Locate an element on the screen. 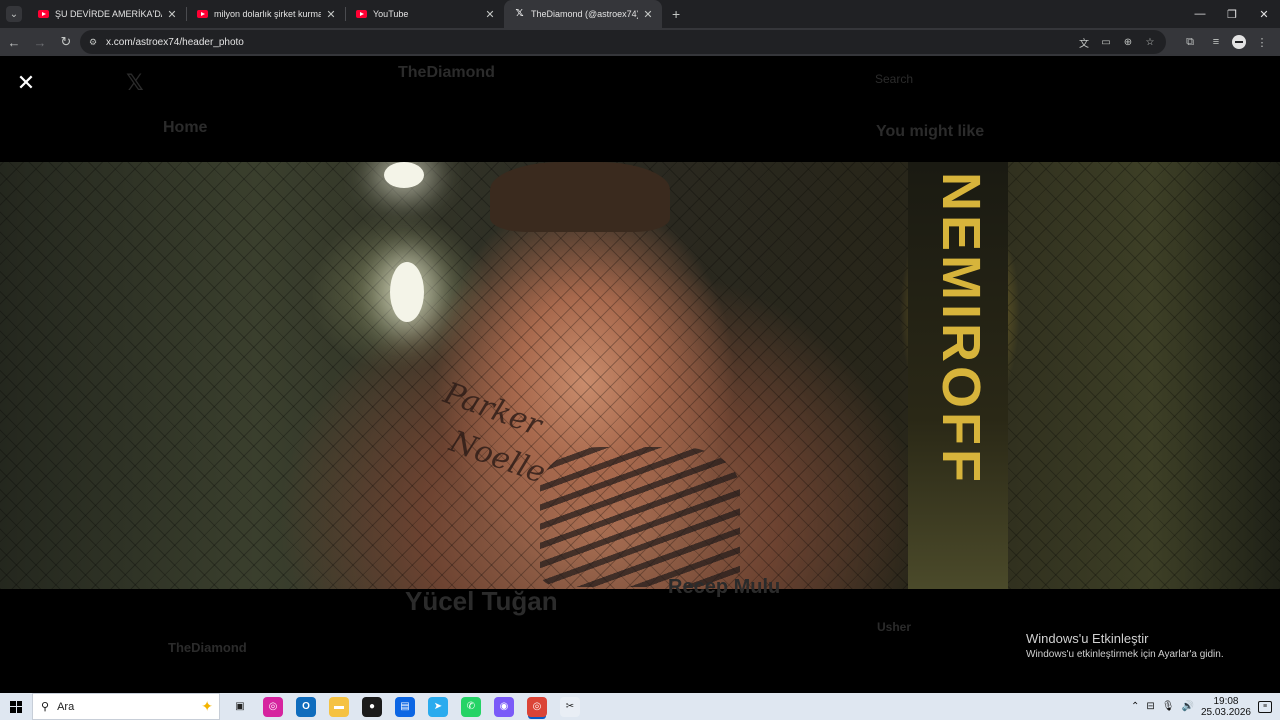  windows-logo-icon is located at coordinates (16, 706).